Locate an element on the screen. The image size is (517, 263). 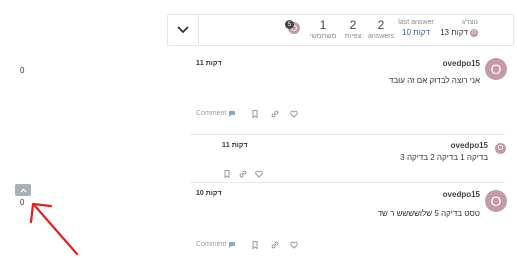
upvote-button is located at coordinates (23, 190).